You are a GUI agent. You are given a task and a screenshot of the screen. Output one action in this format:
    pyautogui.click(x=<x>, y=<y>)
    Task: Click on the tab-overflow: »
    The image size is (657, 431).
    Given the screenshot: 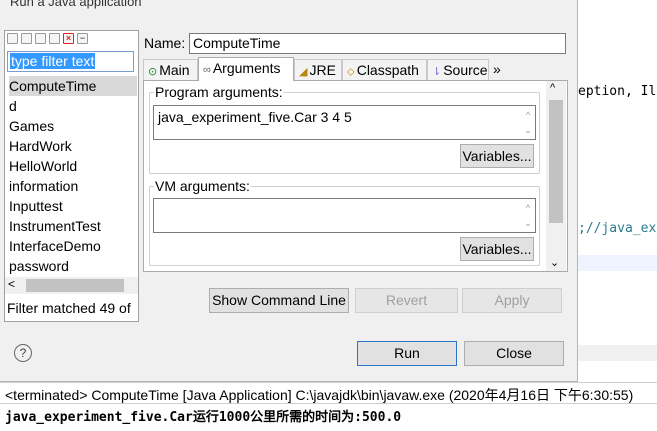 What is the action you would take?
    pyautogui.click(x=500, y=69)
    